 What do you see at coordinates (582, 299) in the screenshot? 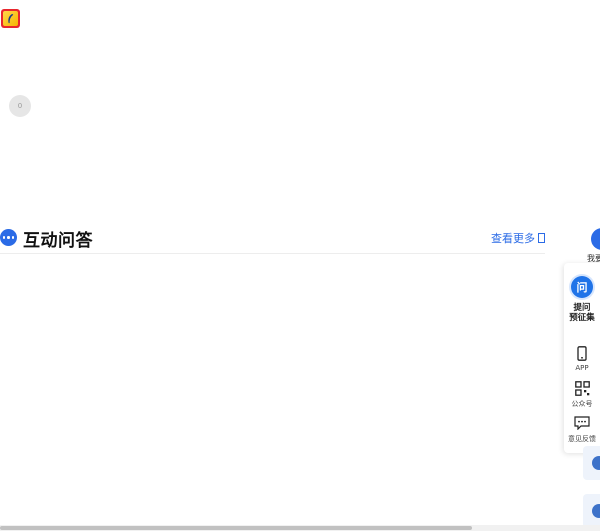
I see `ask-question-button: 问 提问 预征集` at bounding box center [582, 299].